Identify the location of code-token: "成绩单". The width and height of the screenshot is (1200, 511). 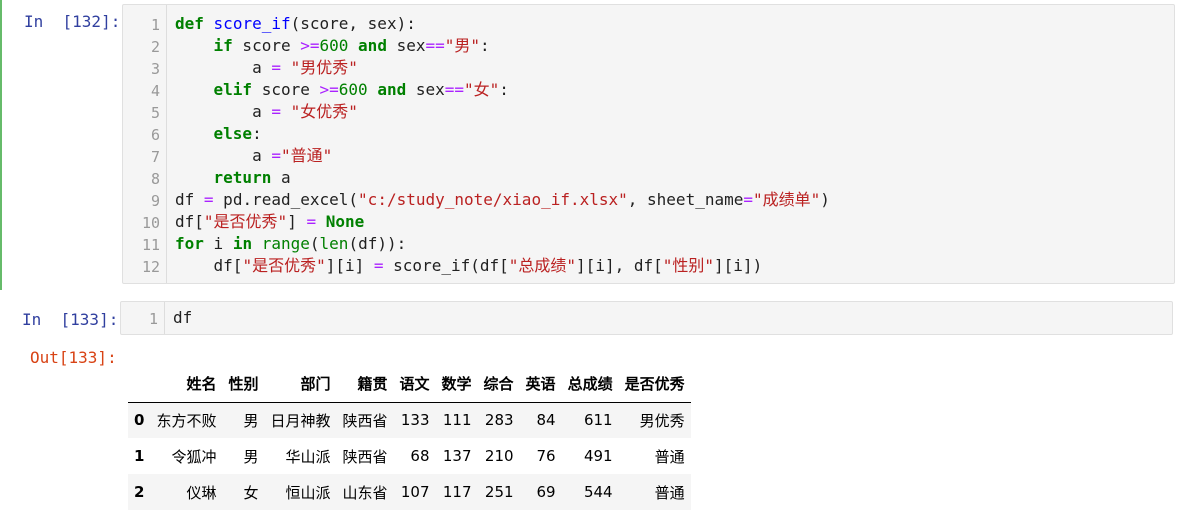
(787, 199).